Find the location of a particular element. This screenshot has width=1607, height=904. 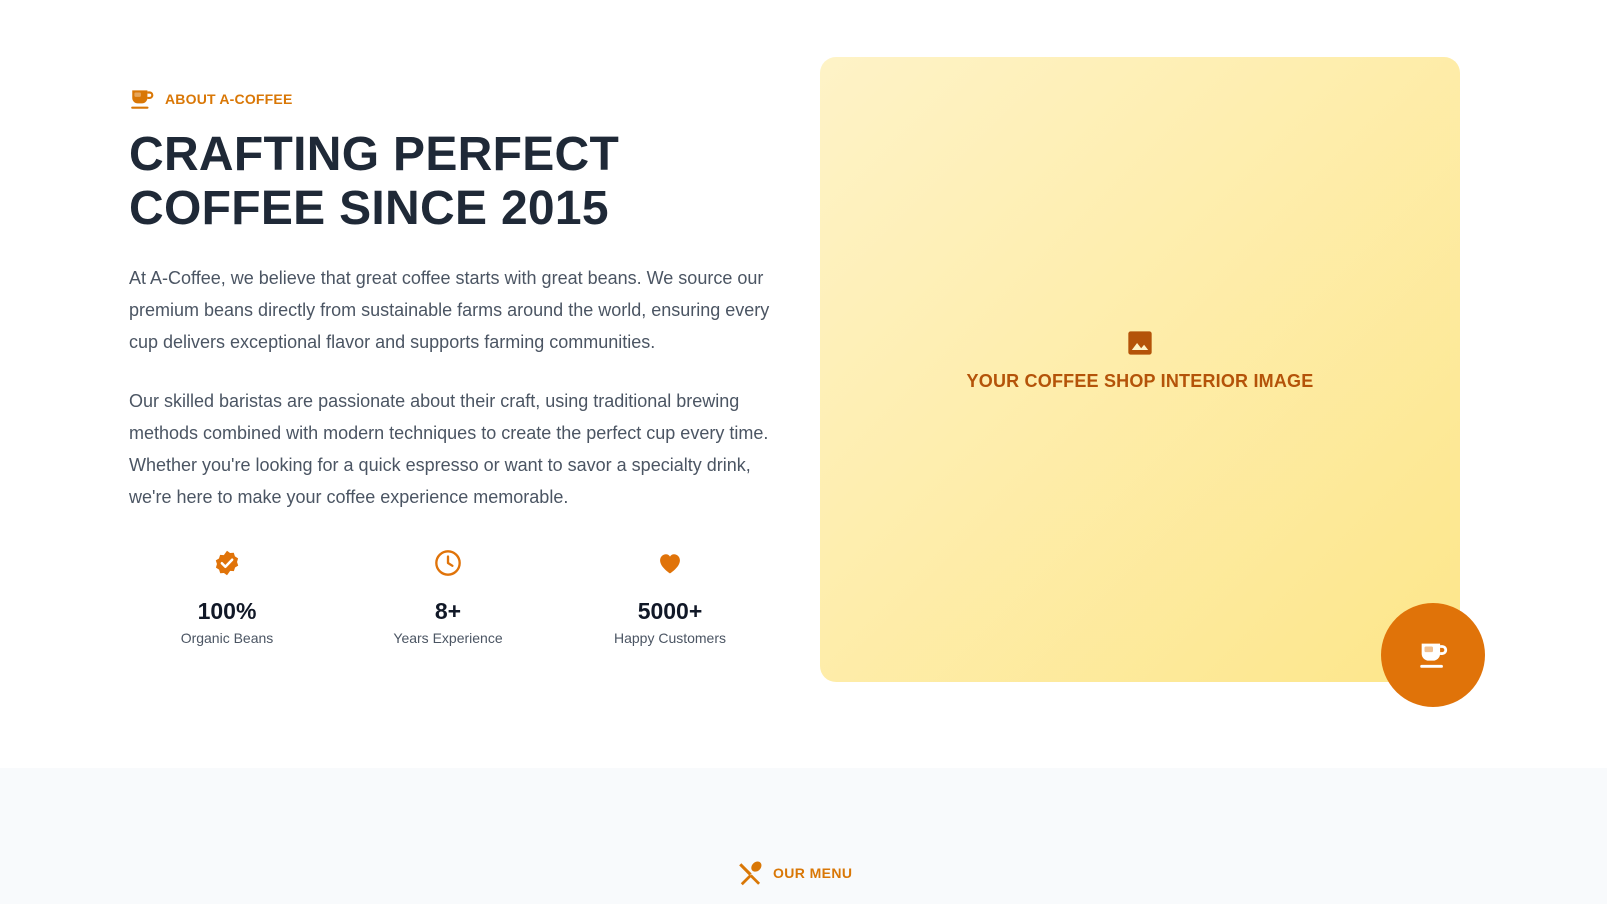

headline-line-2: COFFEE SINCE 2015 is located at coordinates (369, 208).